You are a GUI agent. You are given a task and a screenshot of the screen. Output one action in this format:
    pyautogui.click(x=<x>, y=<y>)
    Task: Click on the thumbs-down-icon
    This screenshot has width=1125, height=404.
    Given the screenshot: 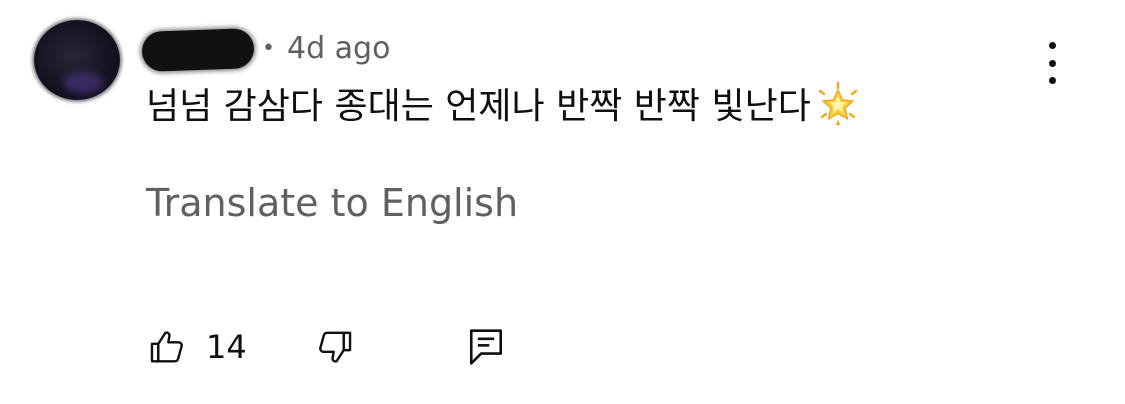 What is the action you would take?
    pyautogui.click(x=335, y=347)
    